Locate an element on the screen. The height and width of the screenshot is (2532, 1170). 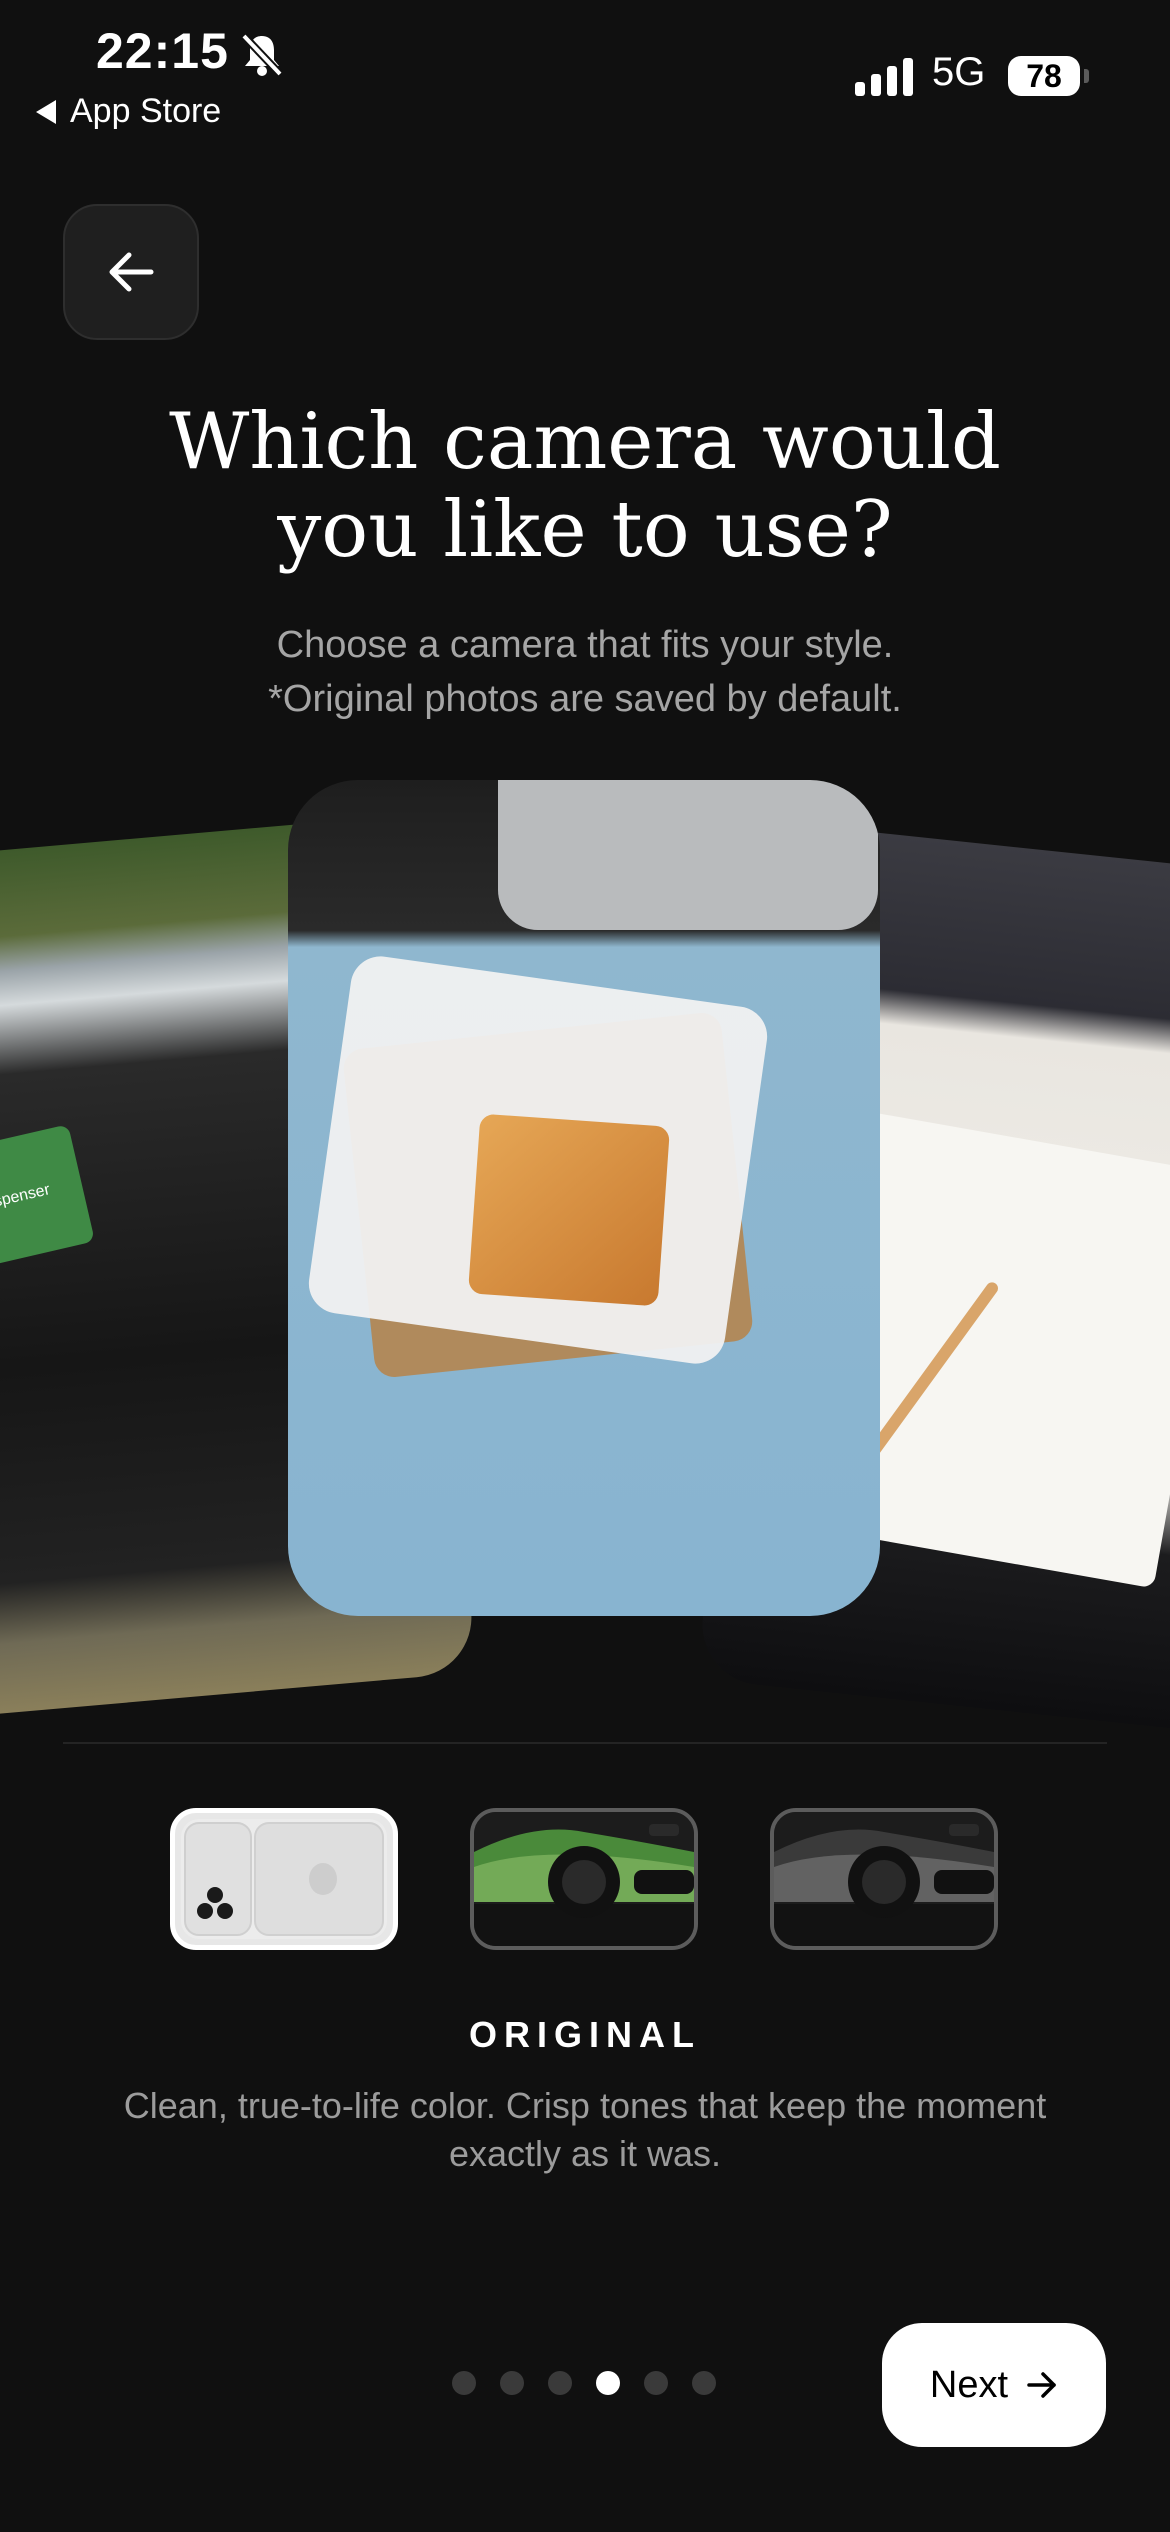
page-dot-active is located at coordinates (608, 2383).